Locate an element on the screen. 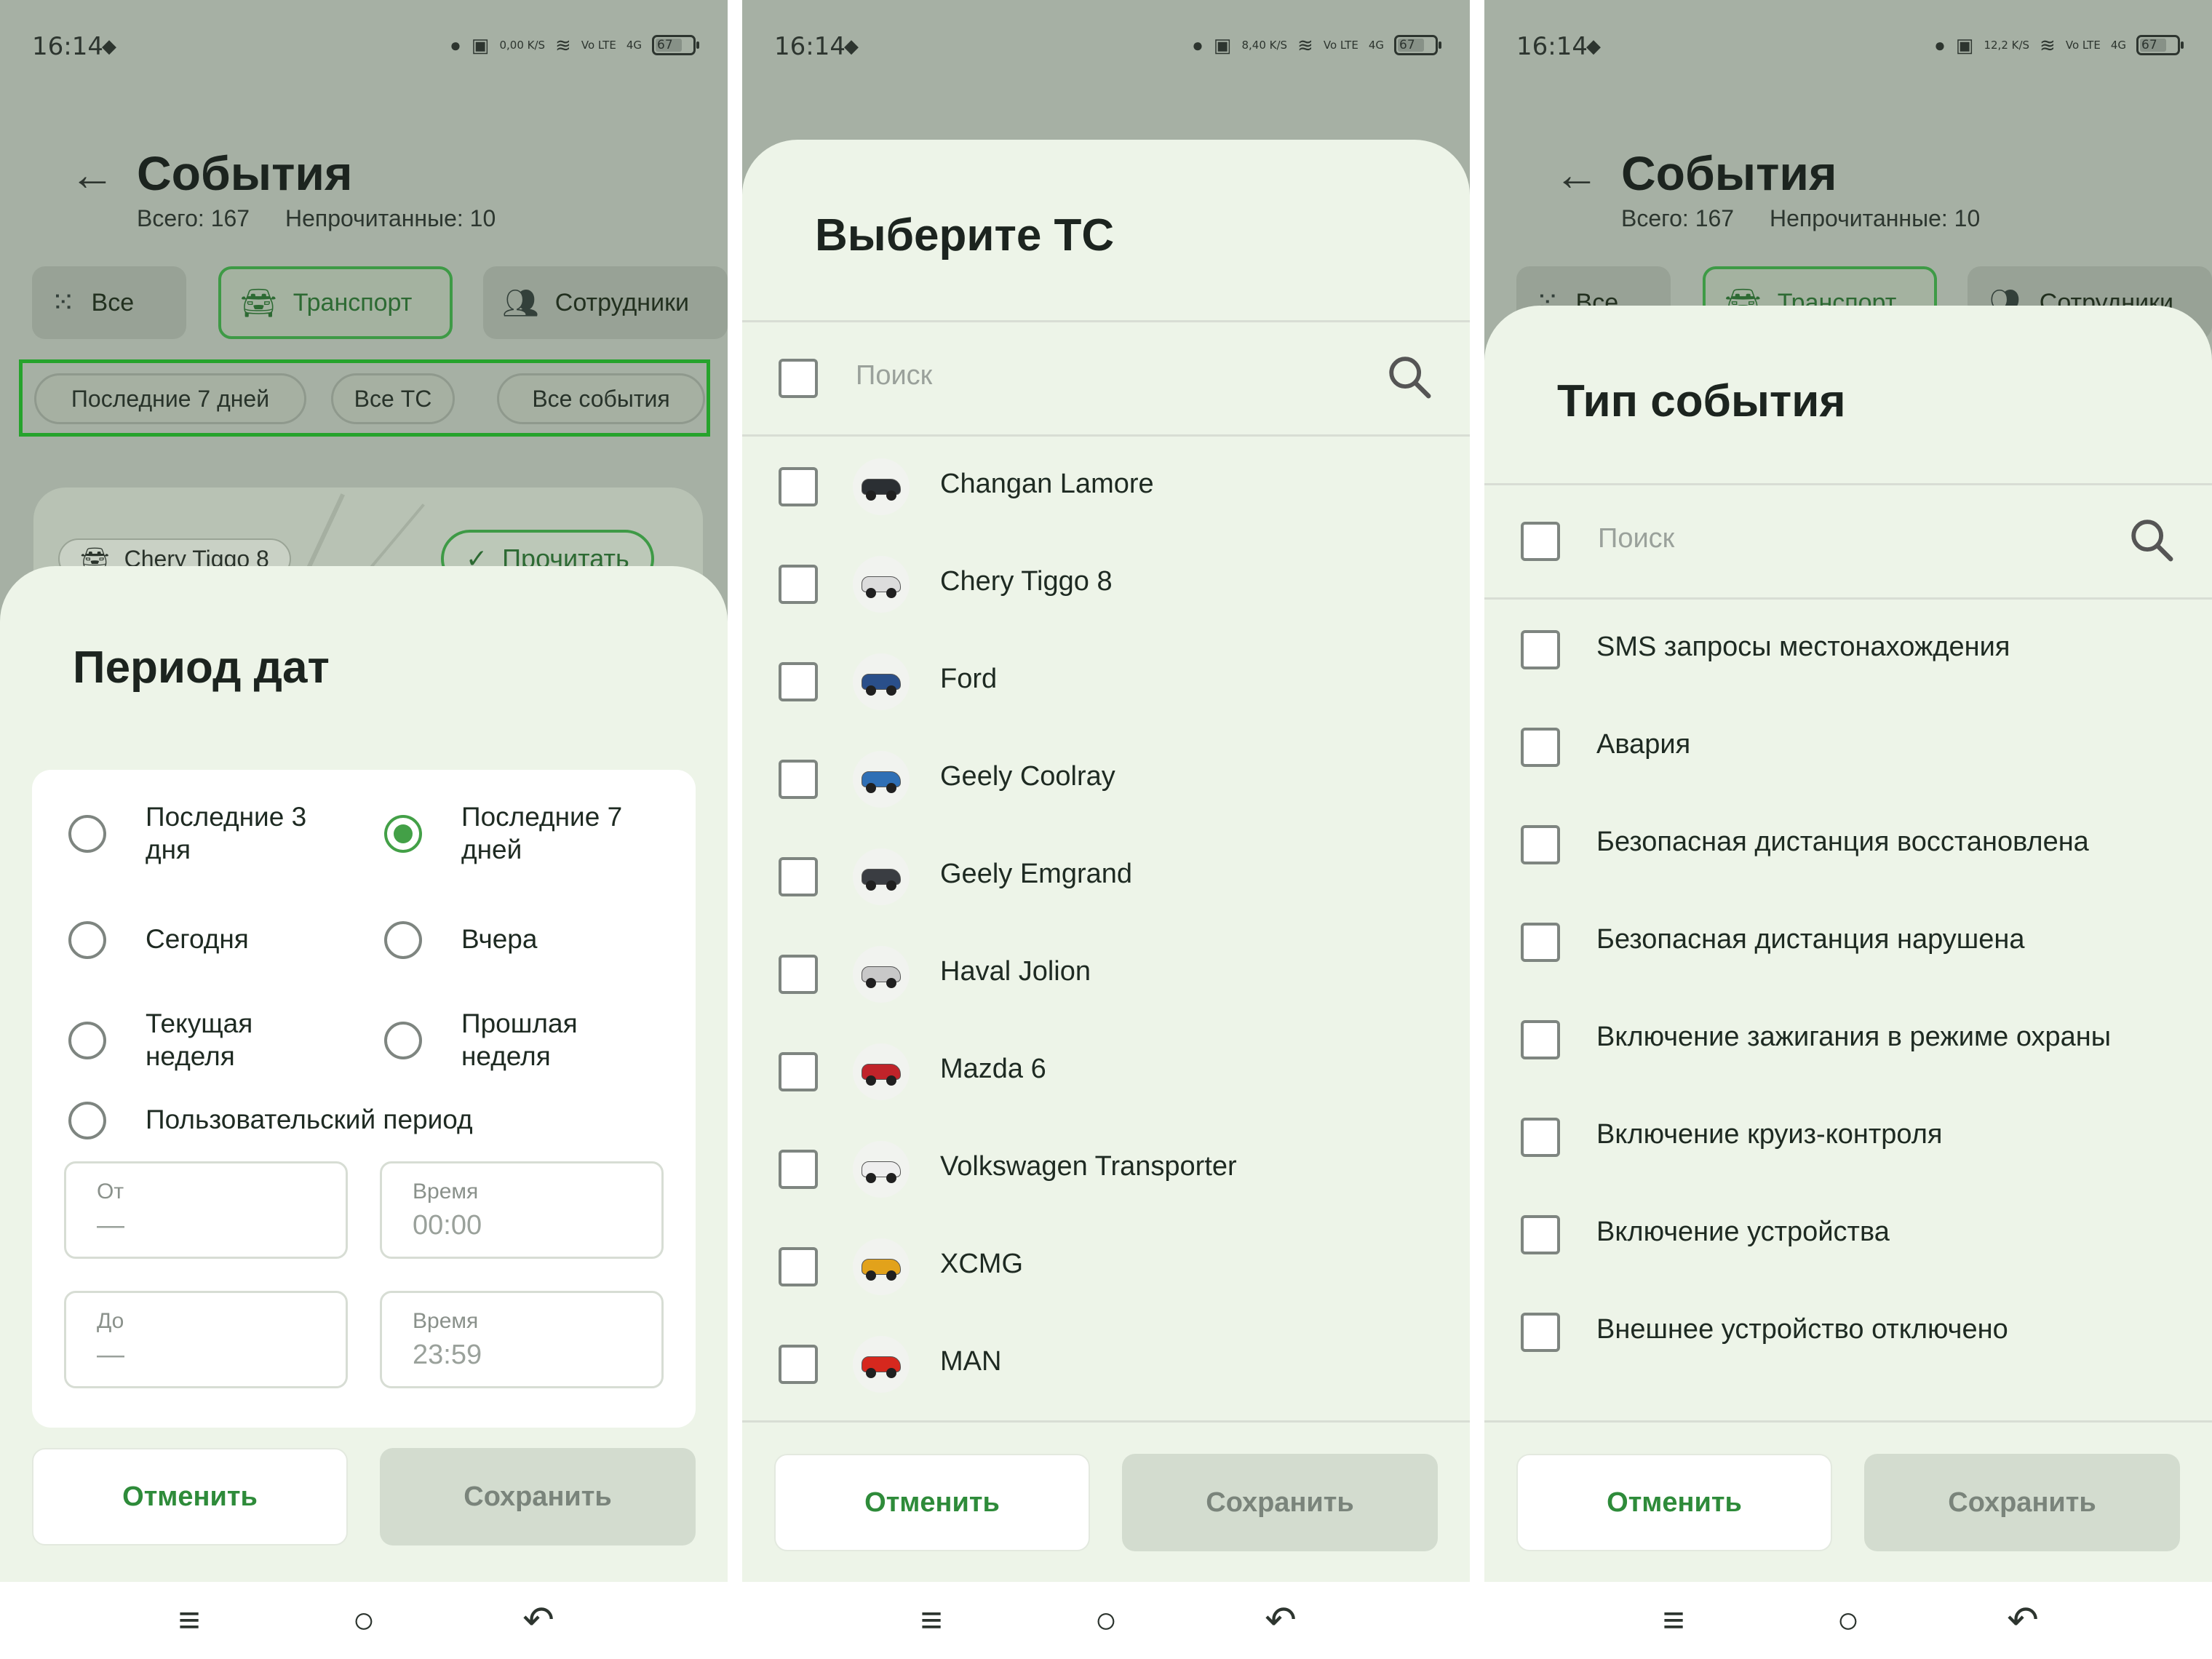 This screenshot has height=1659, width=2212. vehicle-list-item: Ford is located at coordinates (1106, 682).